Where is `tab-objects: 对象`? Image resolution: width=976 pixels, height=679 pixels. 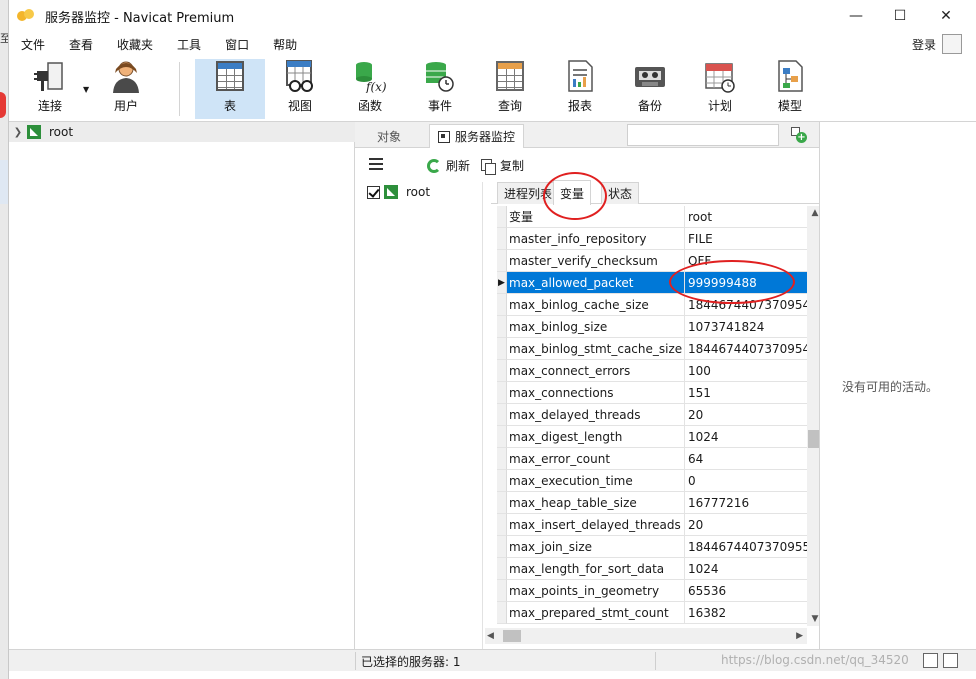 tab-objects: 对象 is located at coordinates (389, 136).